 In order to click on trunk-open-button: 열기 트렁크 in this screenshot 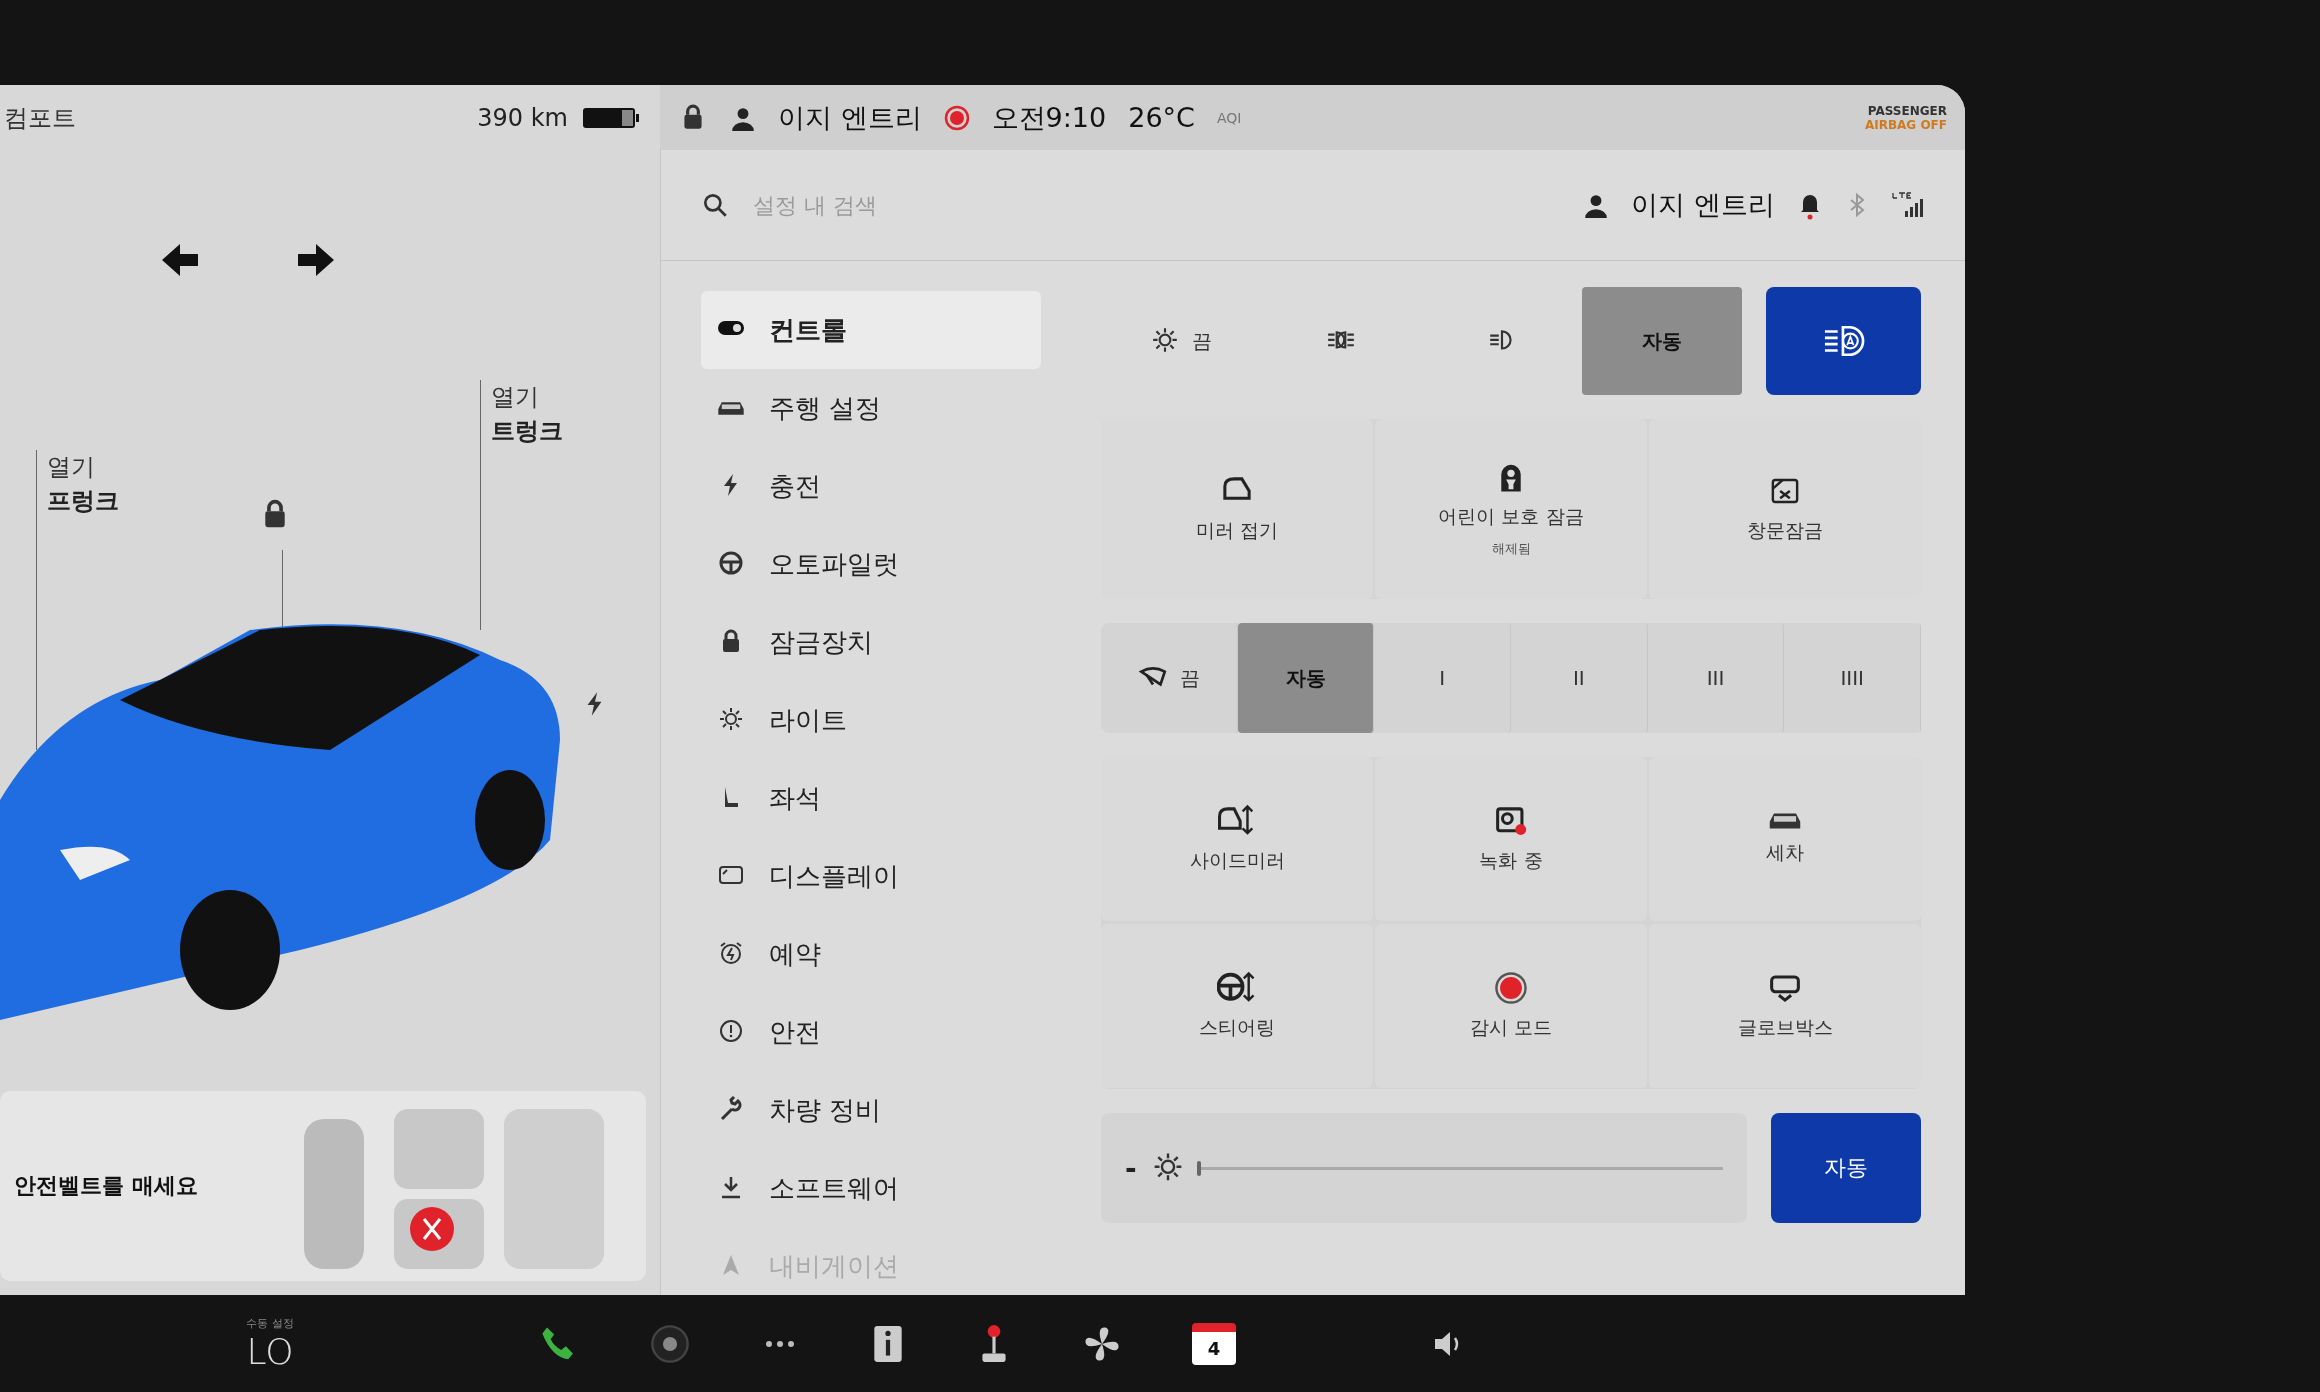, I will do `click(522, 414)`.